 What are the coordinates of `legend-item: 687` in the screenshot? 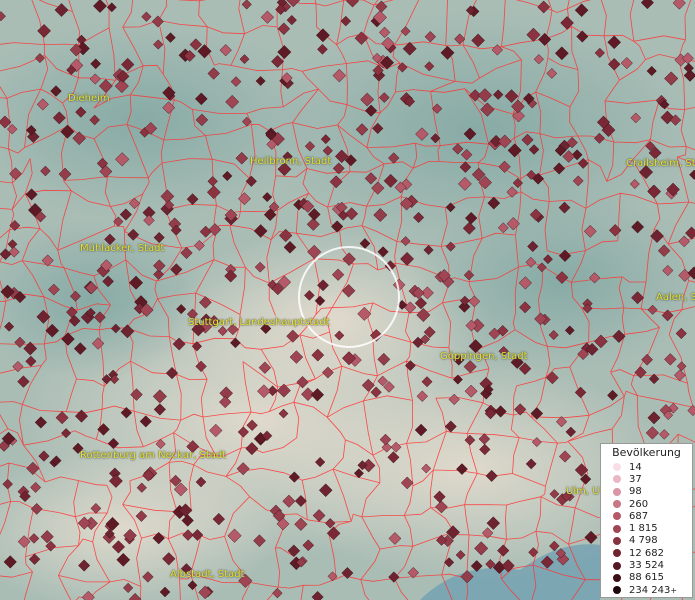 It's located at (646, 516).